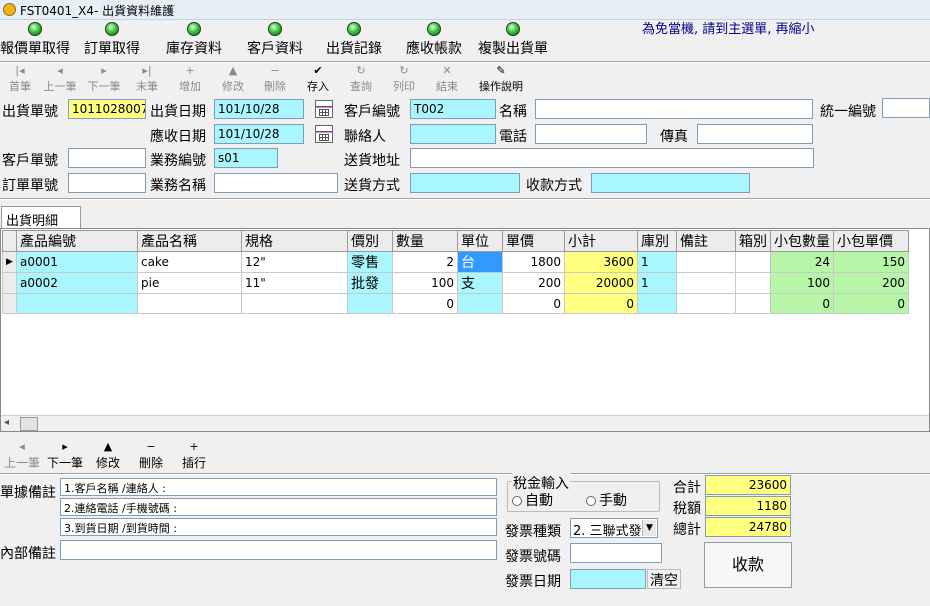 The height and width of the screenshot is (606, 930). What do you see at coordinates (29, 424) in the screenshot?
I see `scroll-thumb` at bounding box center [29, 424].